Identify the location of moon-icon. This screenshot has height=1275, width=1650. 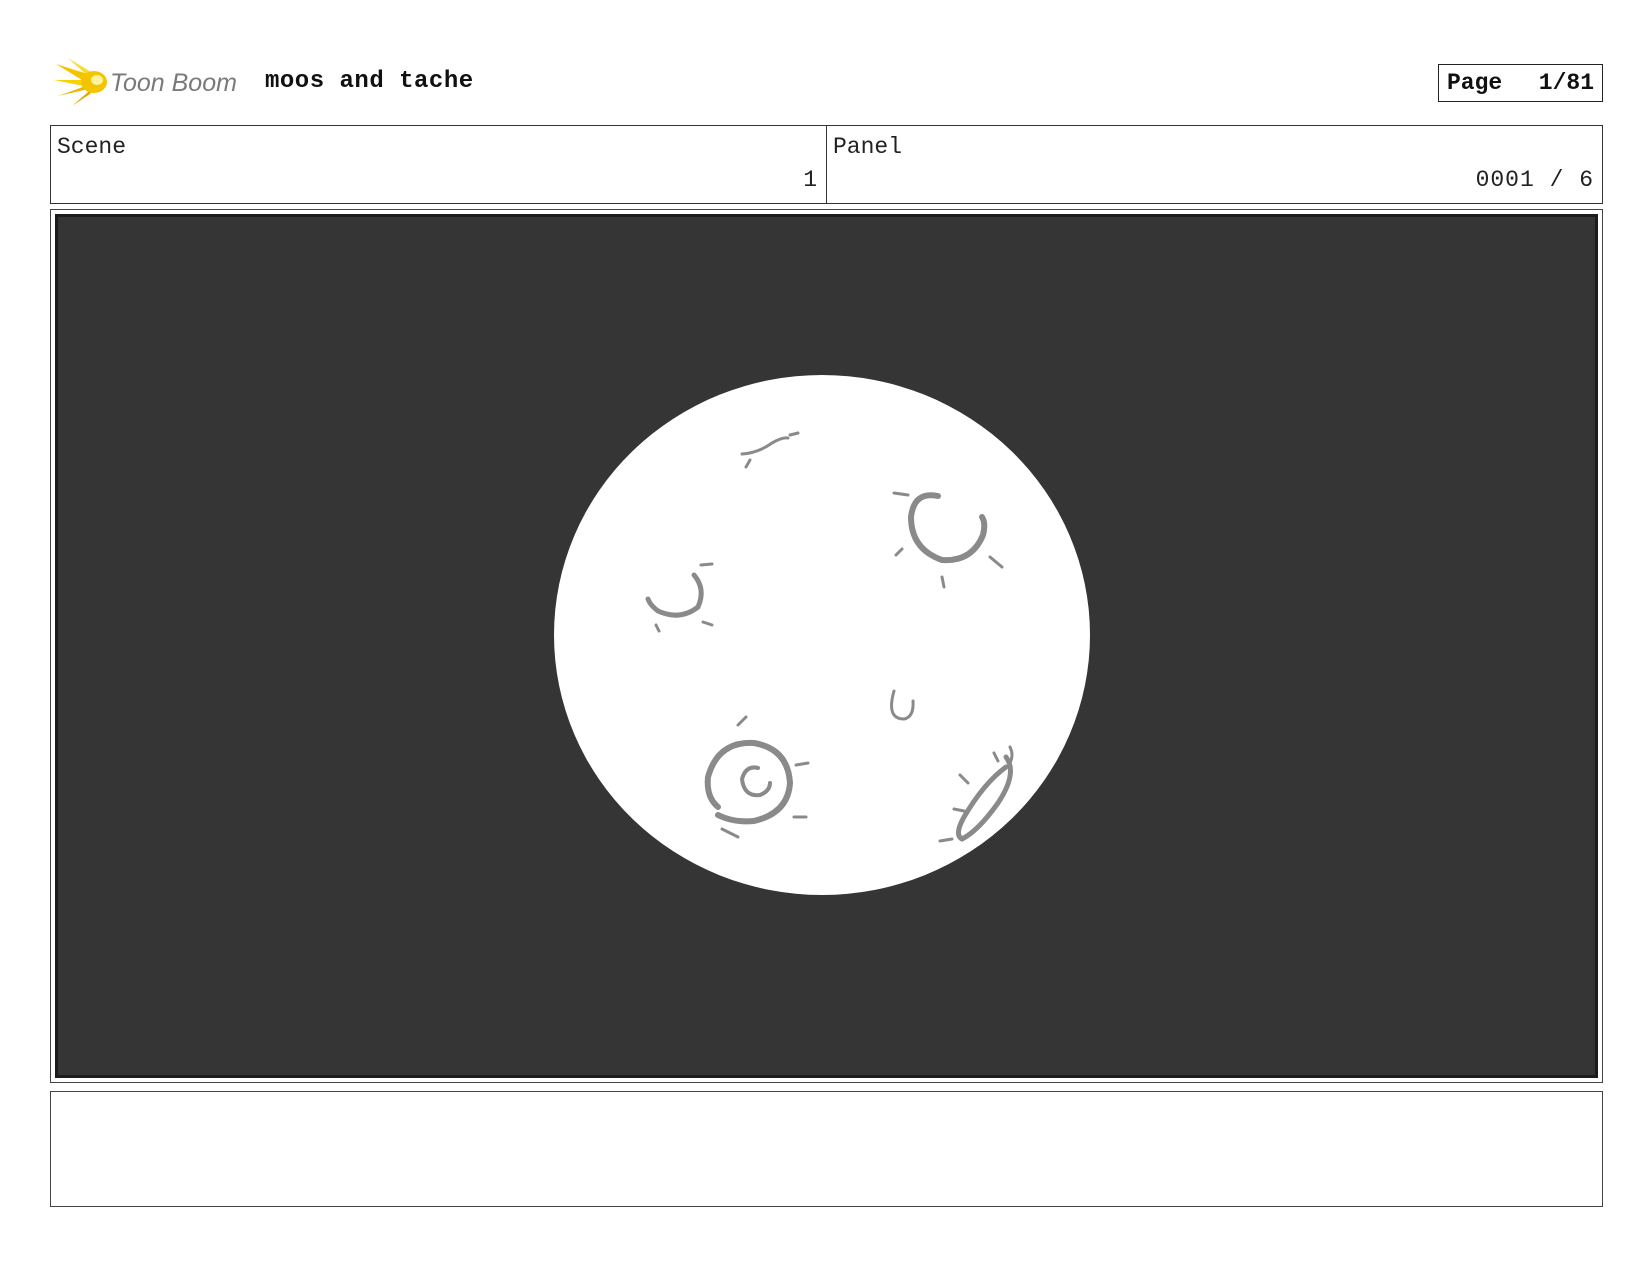
(822, 635).